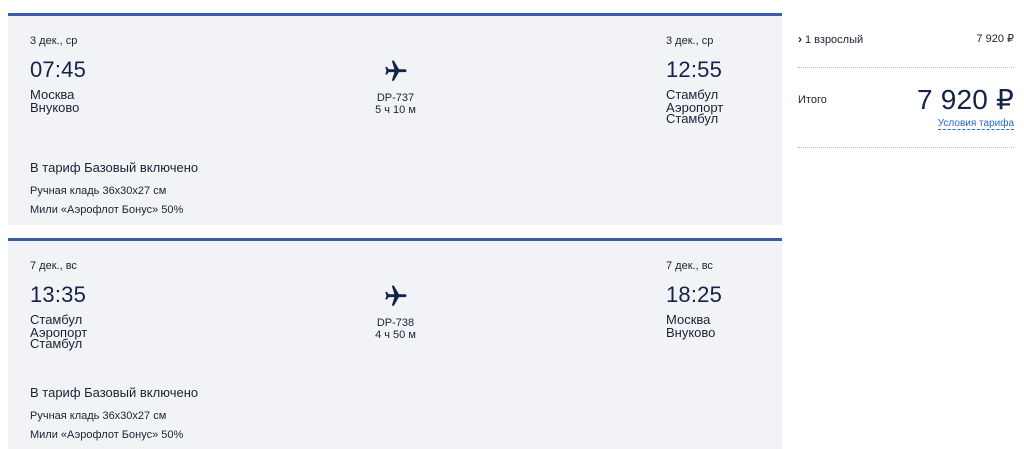  What do you see at coordinates (395, 86) in the screenshot?
I see `flight-info: DP-737 5 ч 10 м` at bounding box center [395, 86].